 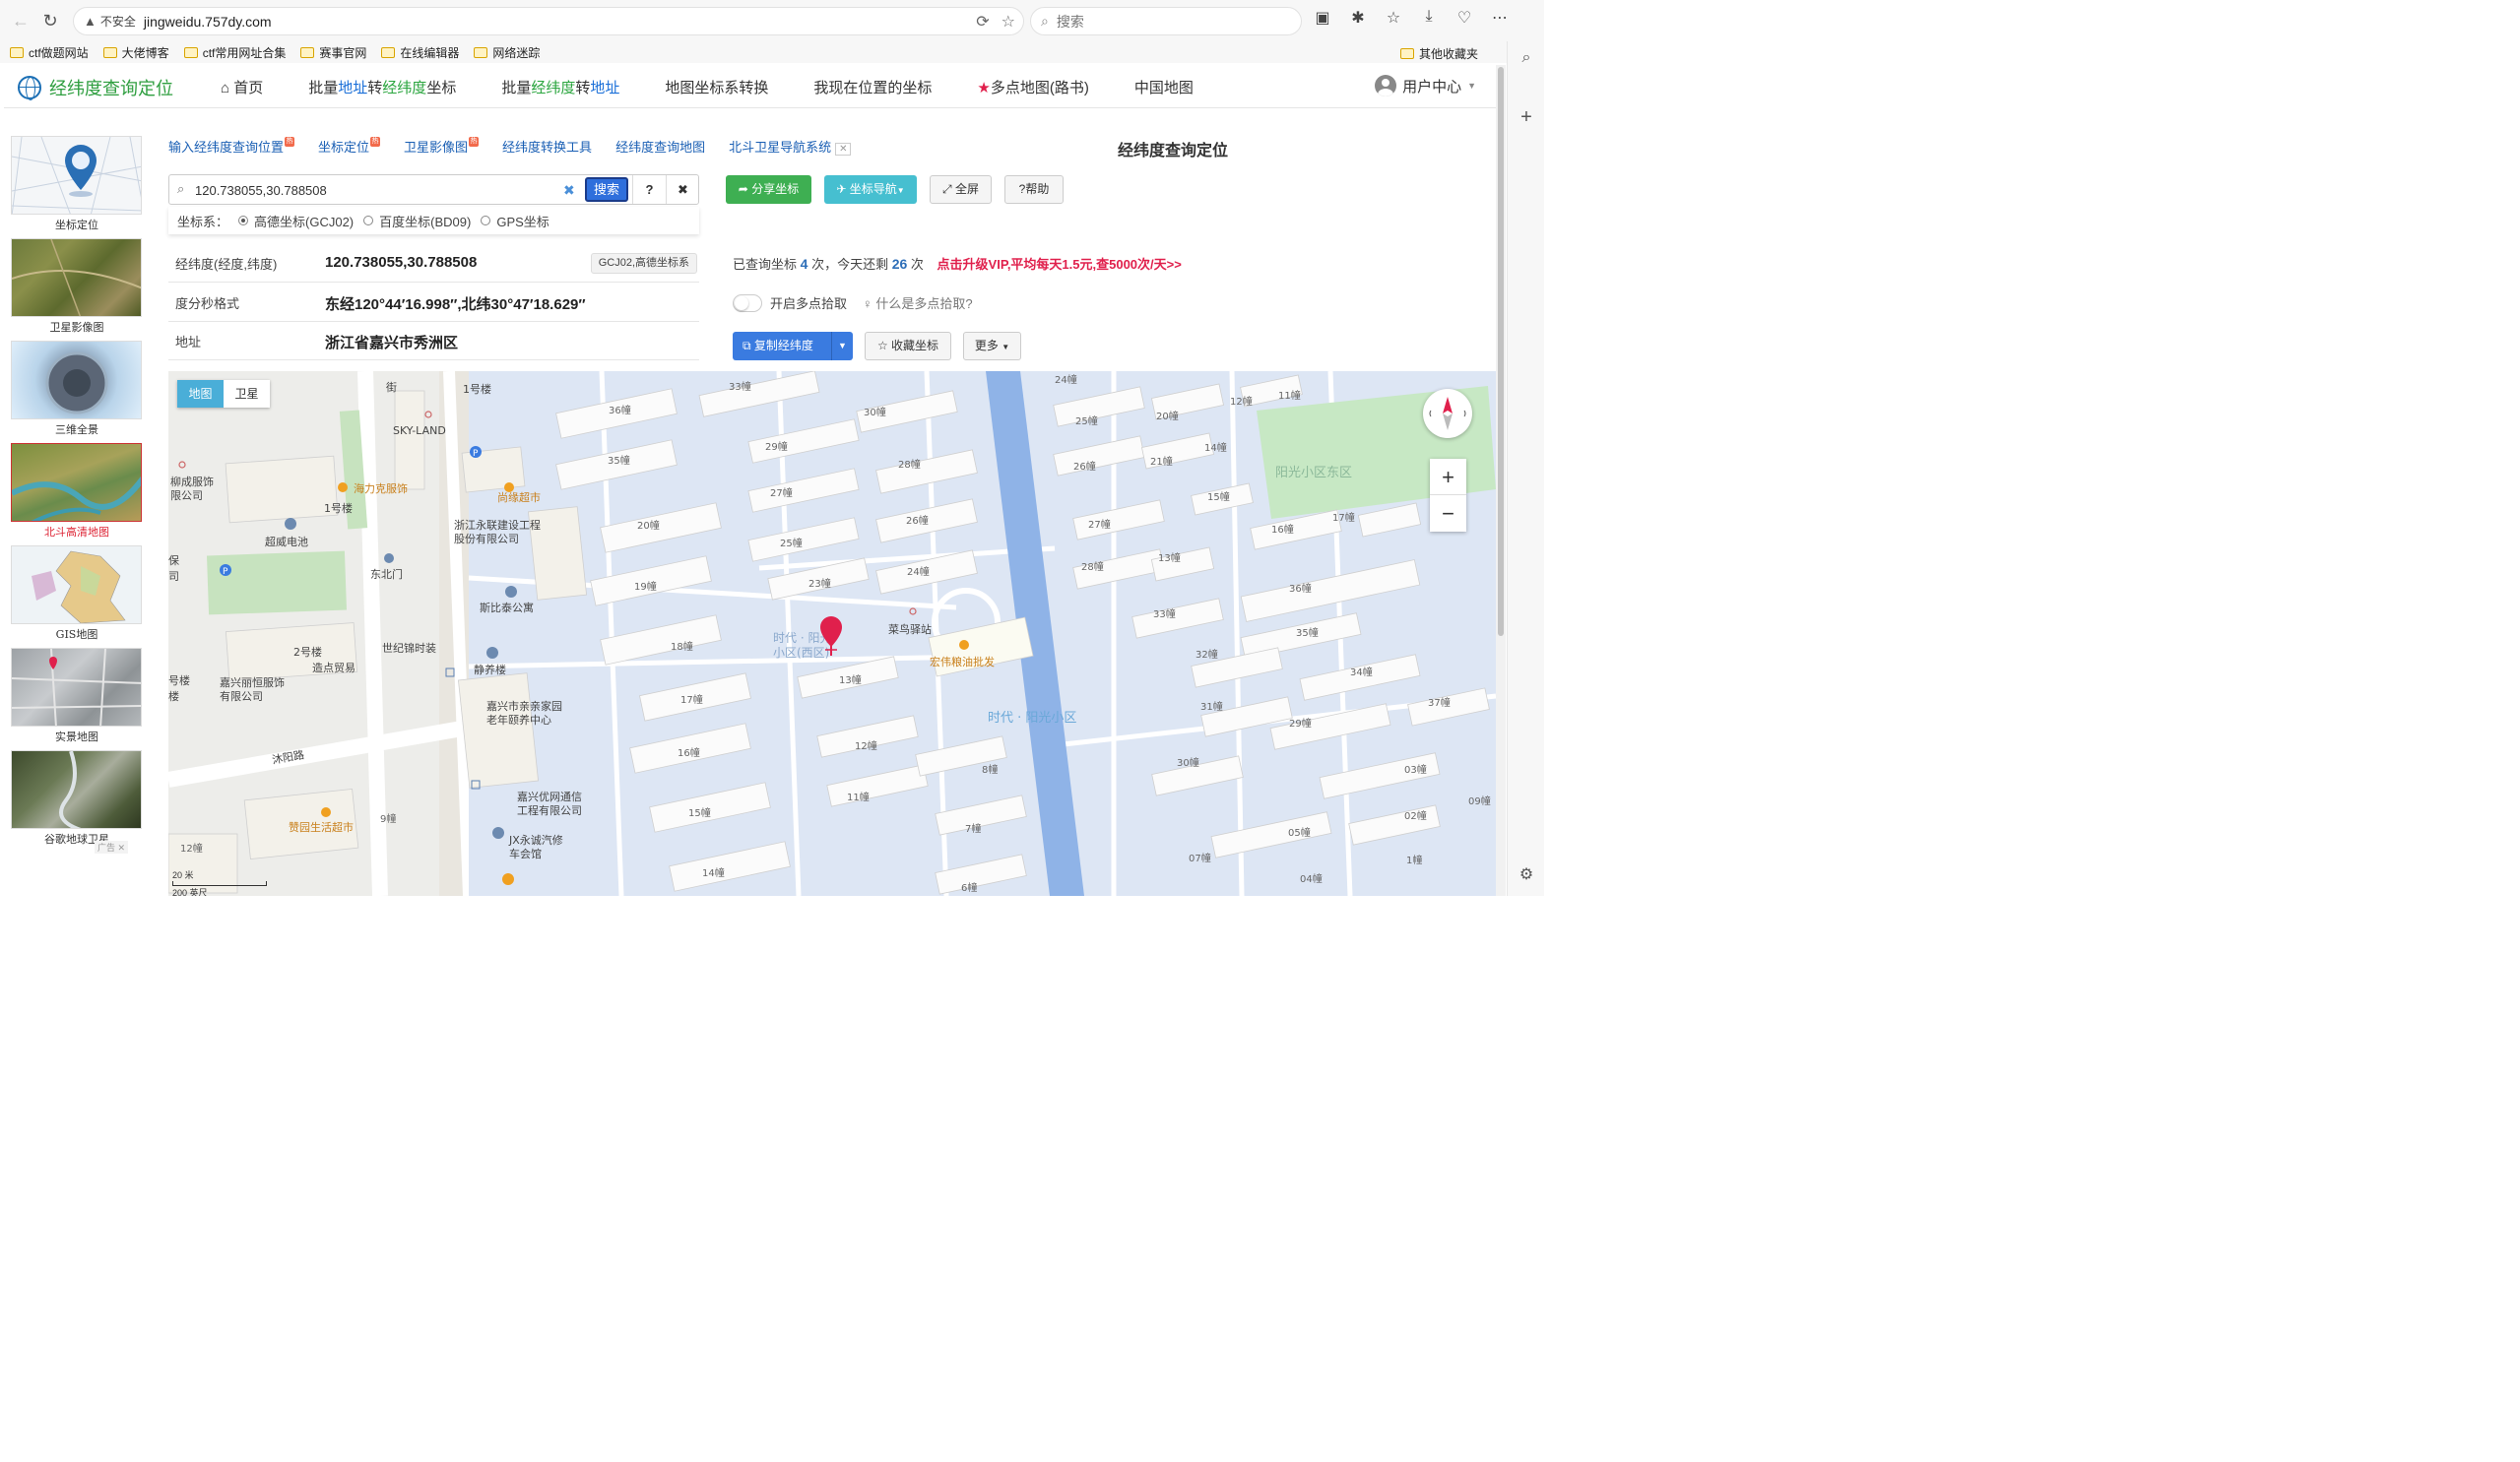 What do you see at coordinates (1322, 18) in the screenshot?
I see `reader-mode-icon: ▣` at bounding box center [1322, 18].